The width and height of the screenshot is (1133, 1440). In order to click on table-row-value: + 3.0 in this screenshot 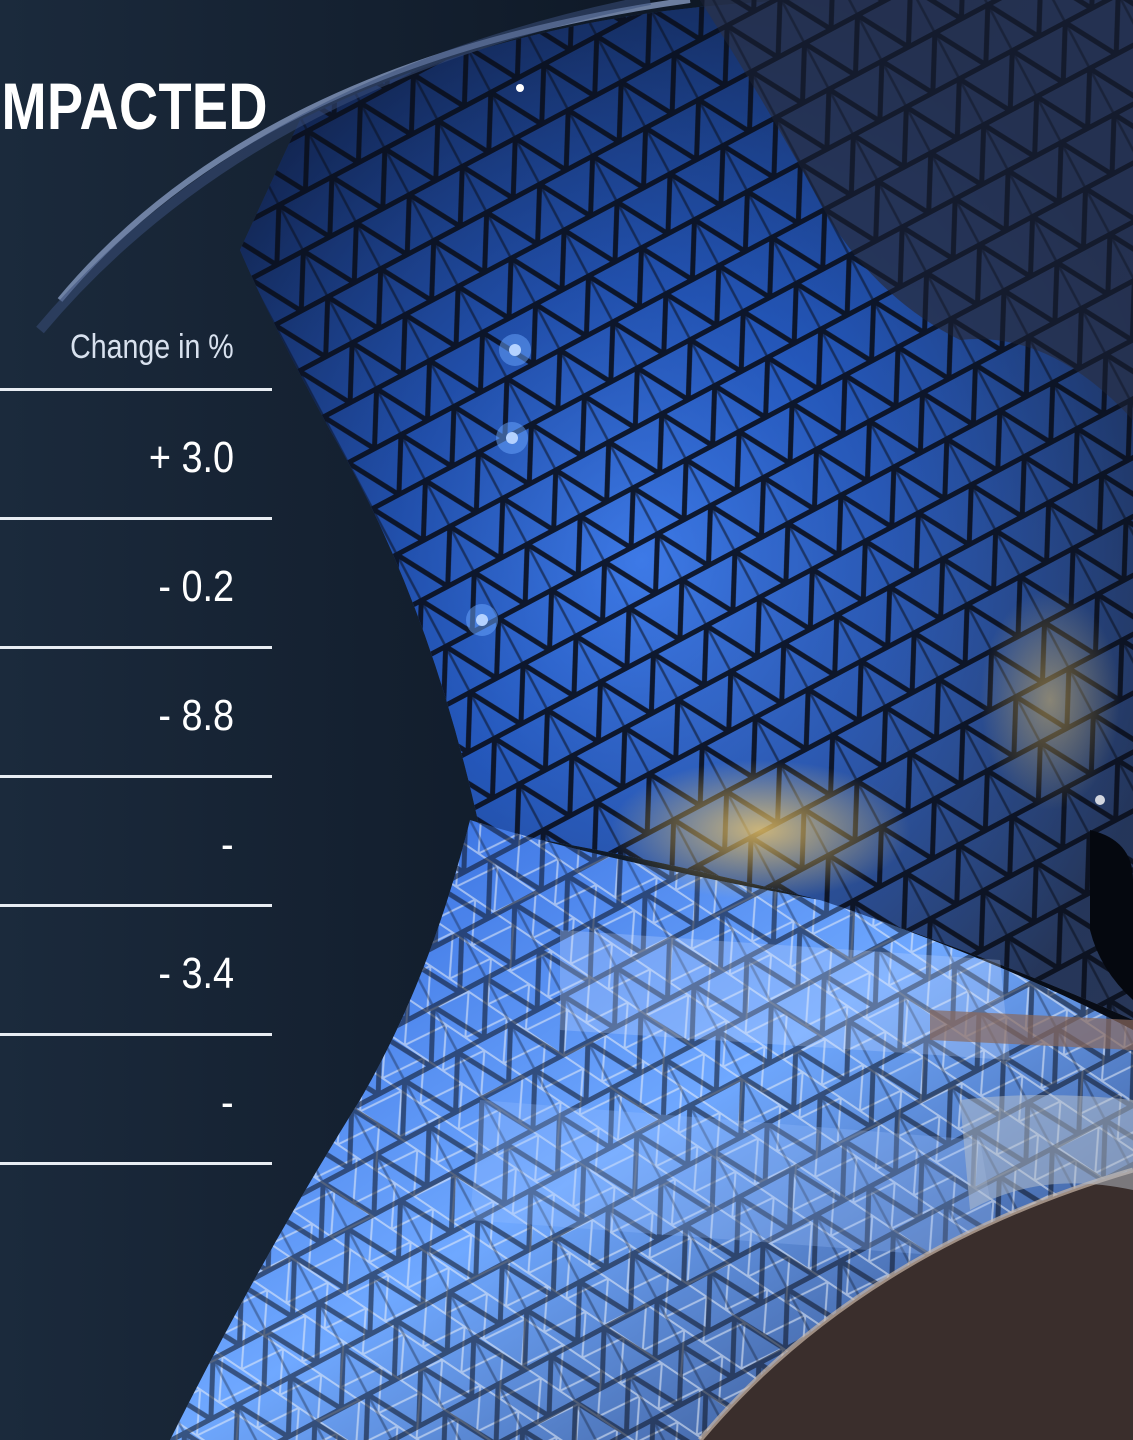, I will do `click(191, 457)`.